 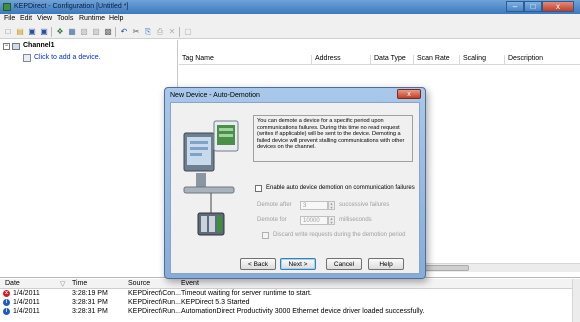 What do you see at coordinates (108, 32) in the screenshot?
I see `properties-icon: ▩` at bounding box center [108, 32].